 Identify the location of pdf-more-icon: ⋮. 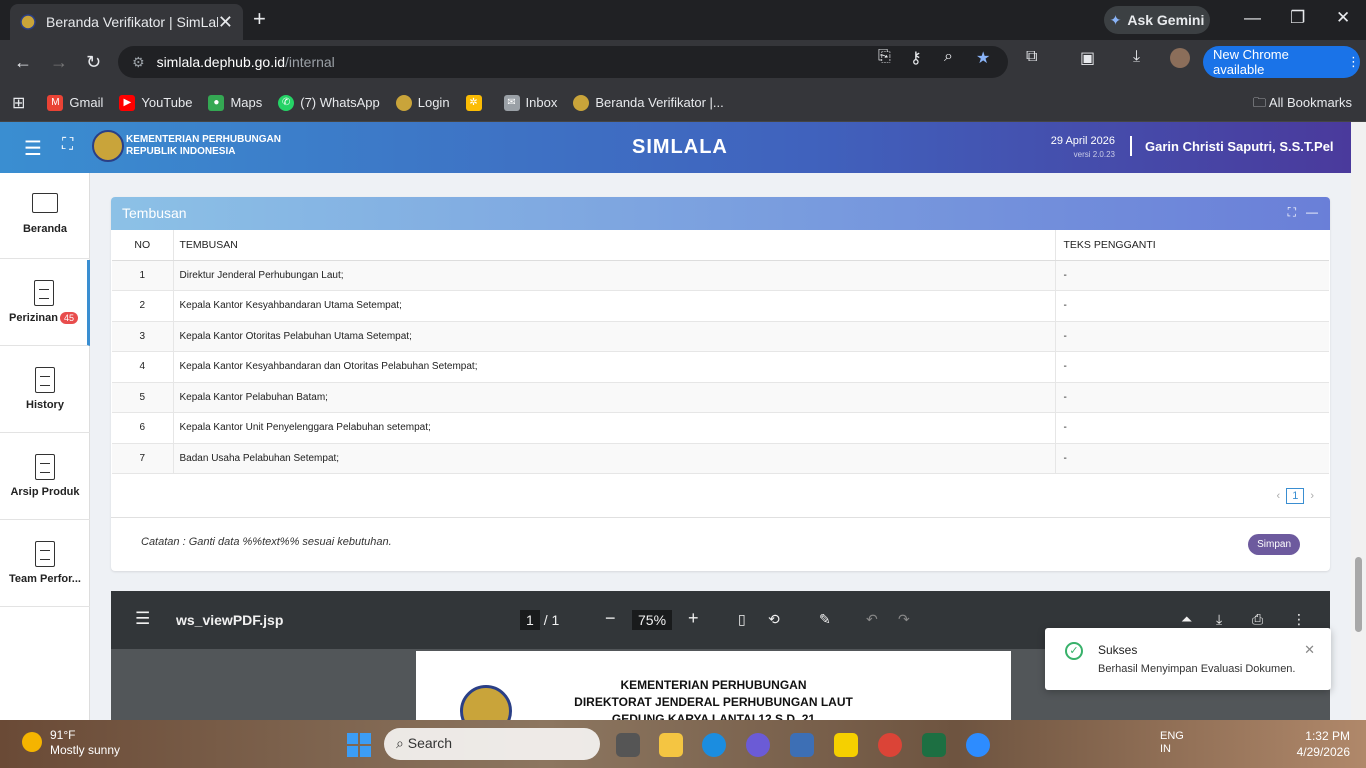
(1299, 619).